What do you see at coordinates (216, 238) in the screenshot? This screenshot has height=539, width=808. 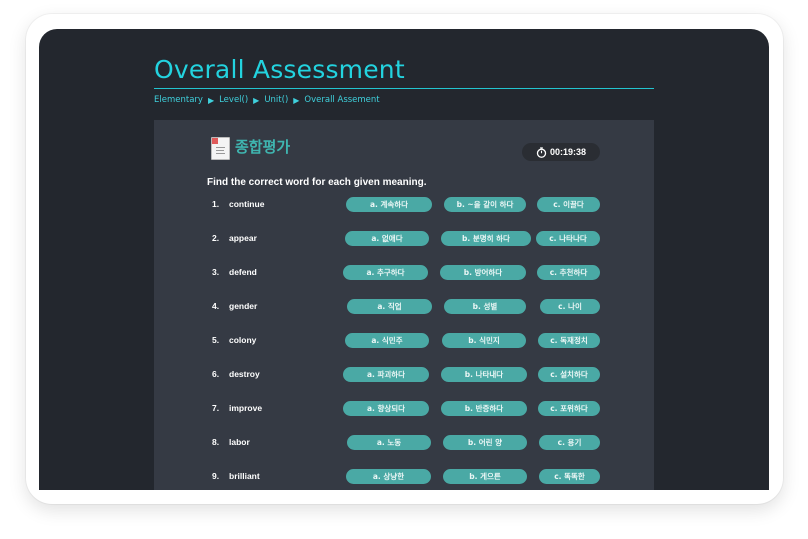 I see `question-number: 2.` at bounding box center [216, 238].